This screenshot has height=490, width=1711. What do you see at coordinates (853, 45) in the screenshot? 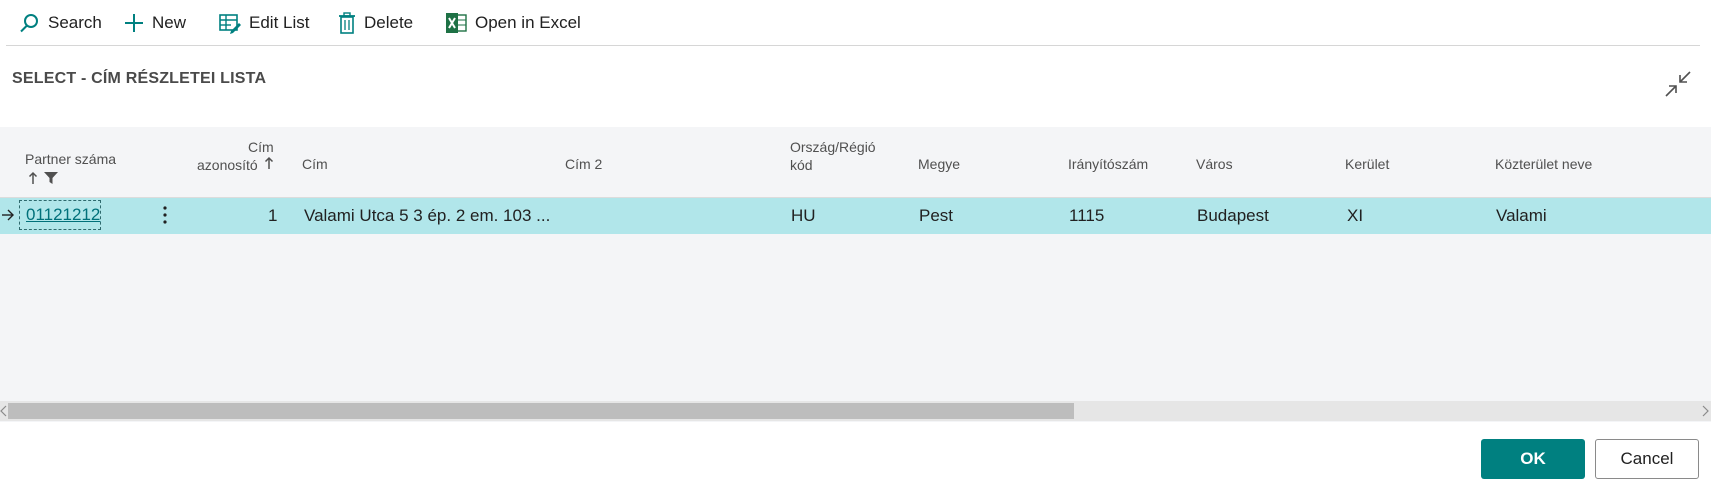
I see `toolbar-divider` at bounding box center [853, 45].